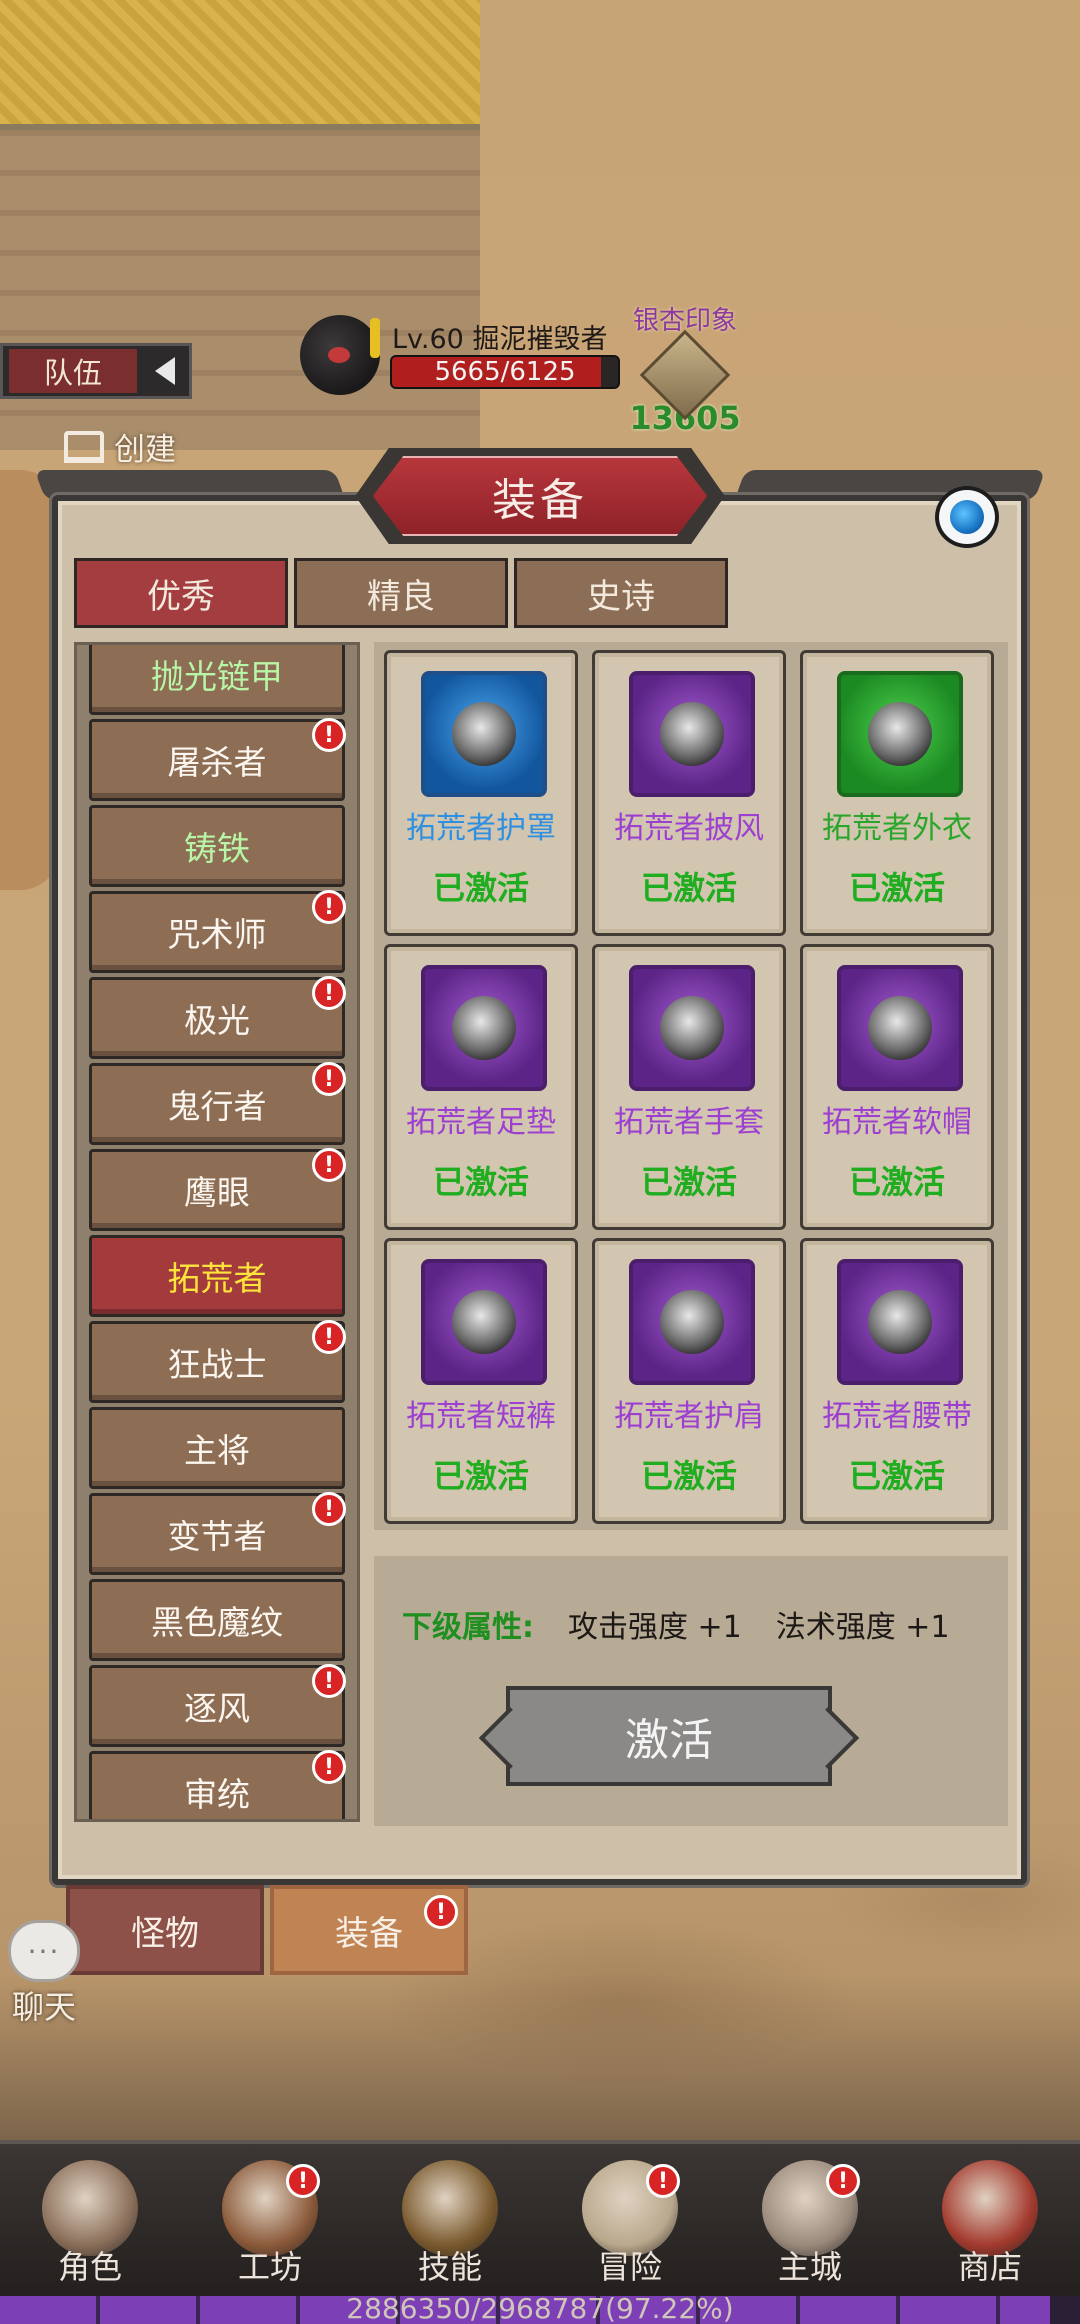  I want to click on set-list-label: 咒术师, so click(217, 934).